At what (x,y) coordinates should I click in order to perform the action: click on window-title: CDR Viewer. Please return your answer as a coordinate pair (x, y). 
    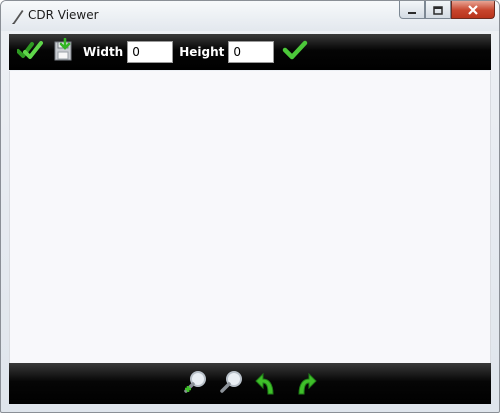
    Looking at the image, I should click on (63, 15).